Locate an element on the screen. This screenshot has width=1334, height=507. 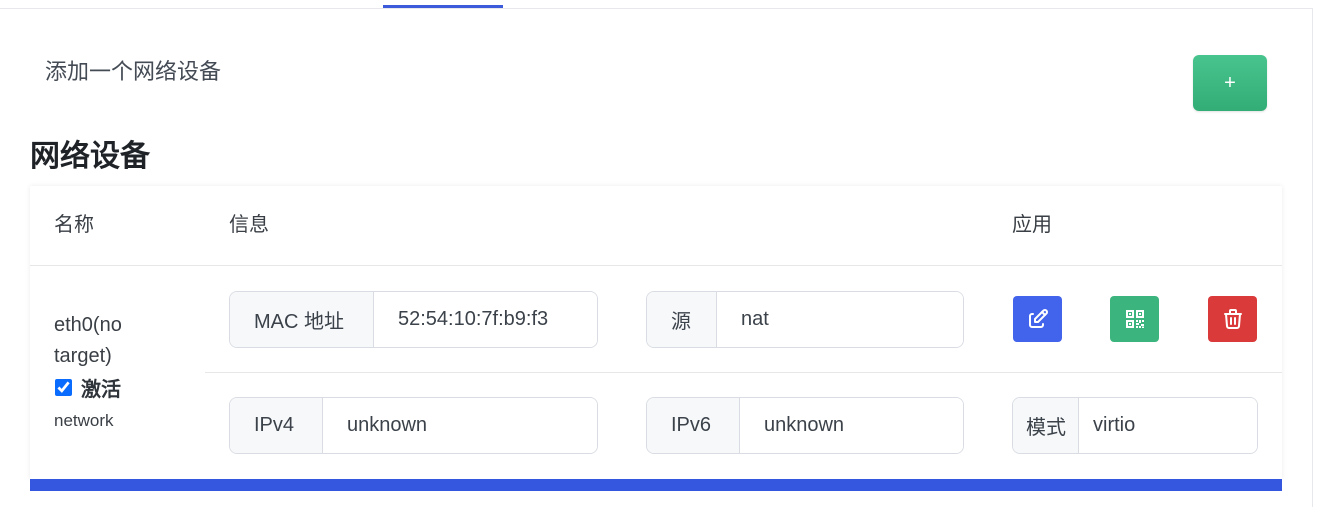
source-input is located at coordinates (840, 319).